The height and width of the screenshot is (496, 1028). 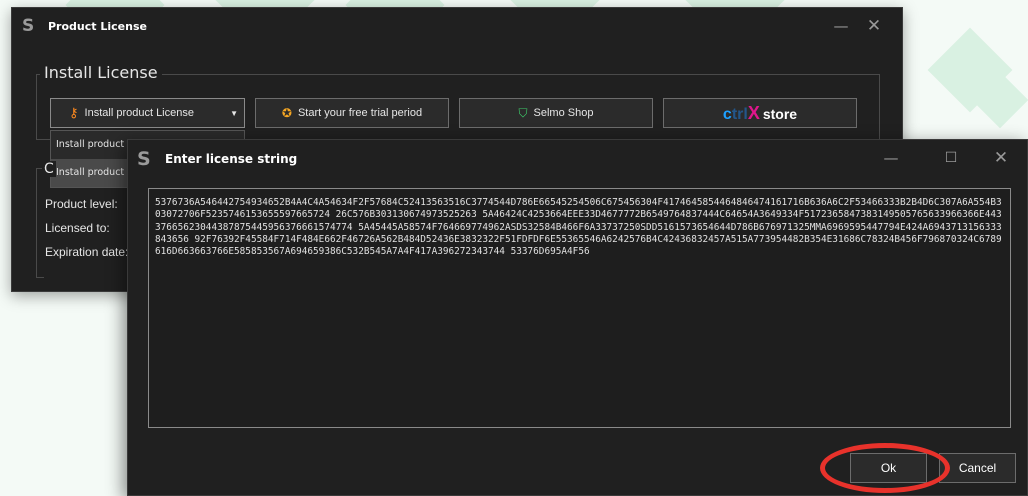 What do you see at coordinates (780, 113) in the screenshot?
I see `ctrlx-store-text: store` at bounding box center [780, 113].